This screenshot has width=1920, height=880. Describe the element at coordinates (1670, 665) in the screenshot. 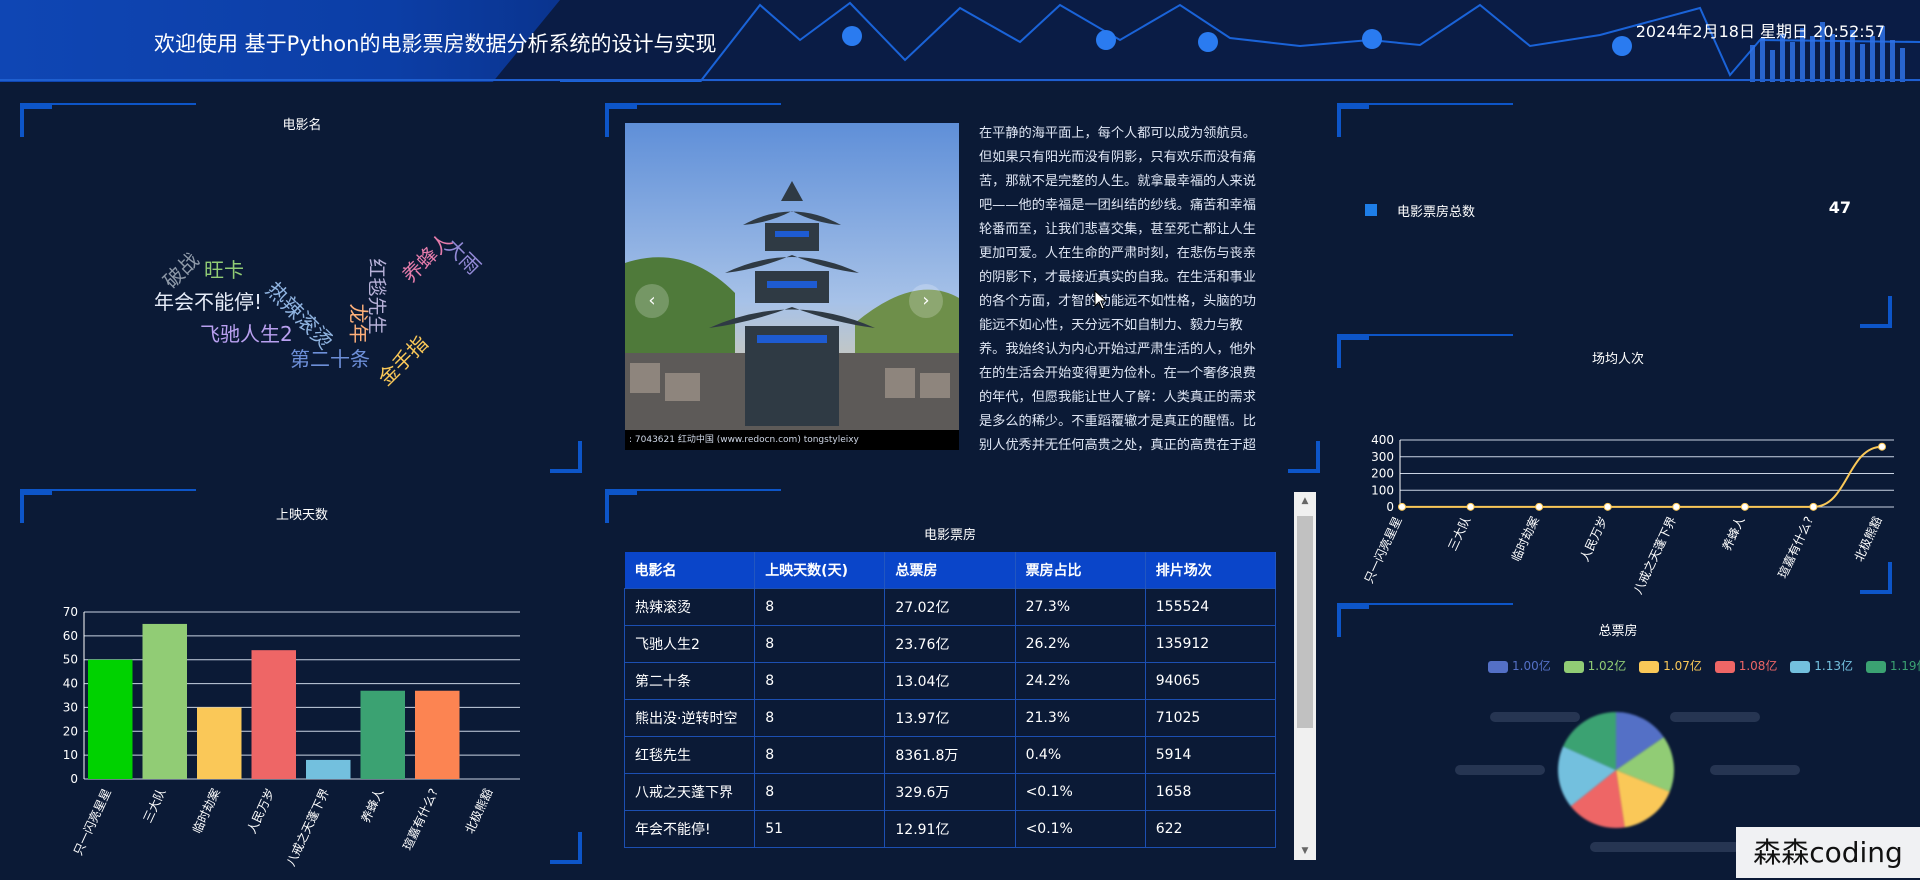

I see `legend-item: 1.07亿` at that location.